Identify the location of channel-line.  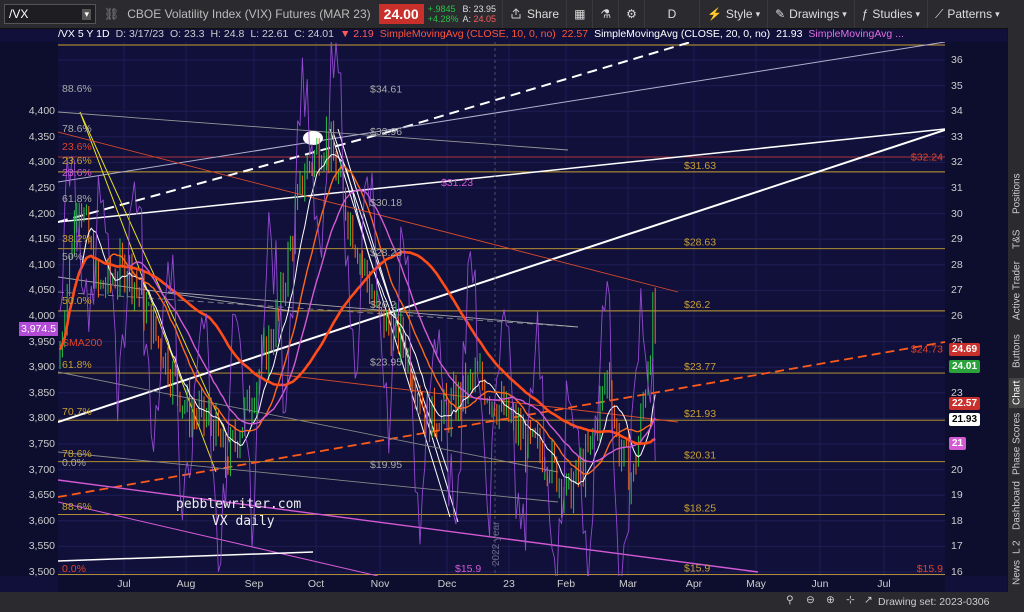
(501, 175).